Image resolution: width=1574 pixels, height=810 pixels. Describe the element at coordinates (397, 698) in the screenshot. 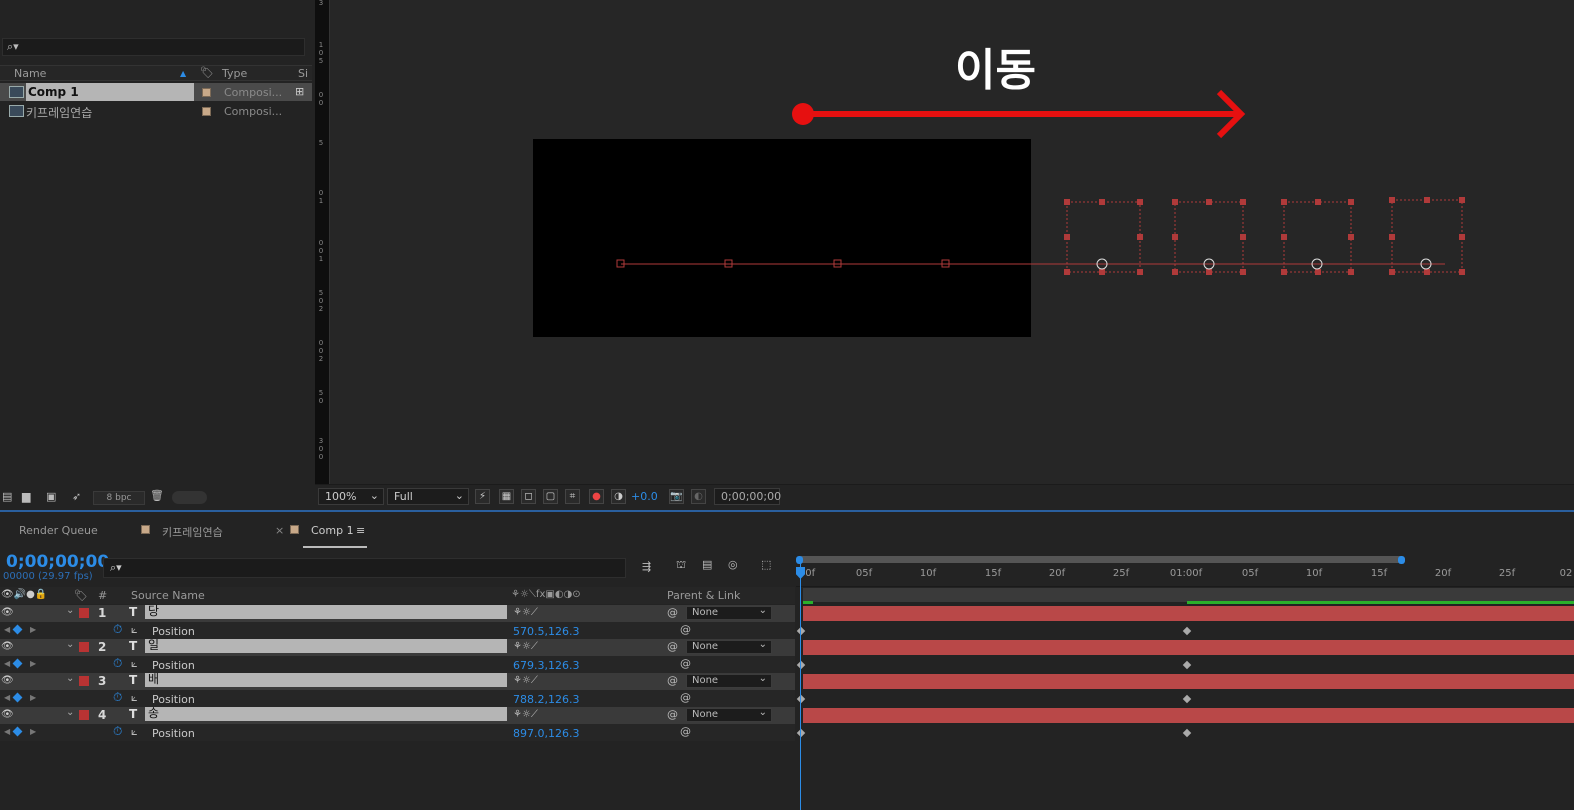

I see `property-row-position-3: ◀ ▶ ⏱ ⟀ Position 788.2,126.3 @` at that location.